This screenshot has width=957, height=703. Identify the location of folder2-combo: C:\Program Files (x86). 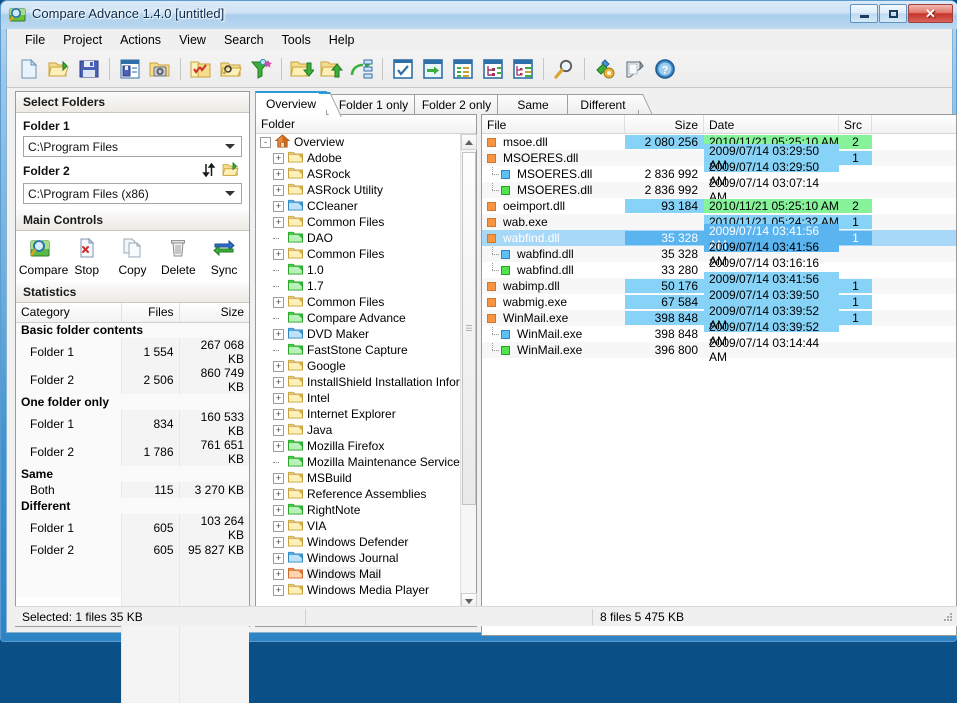
(132, 193).